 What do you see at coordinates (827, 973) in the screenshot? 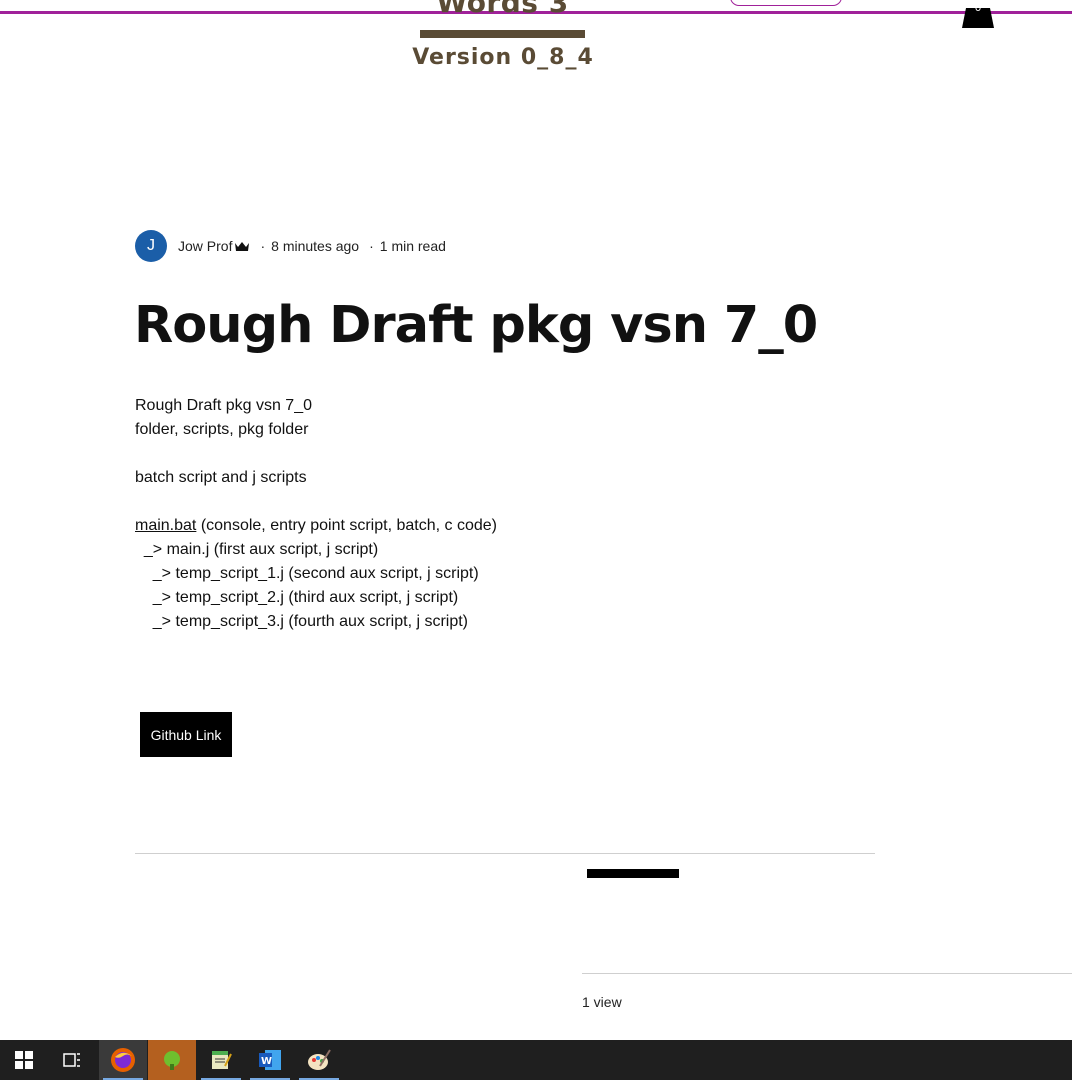
I see `stats-divider` at bounding box center [827, 973].